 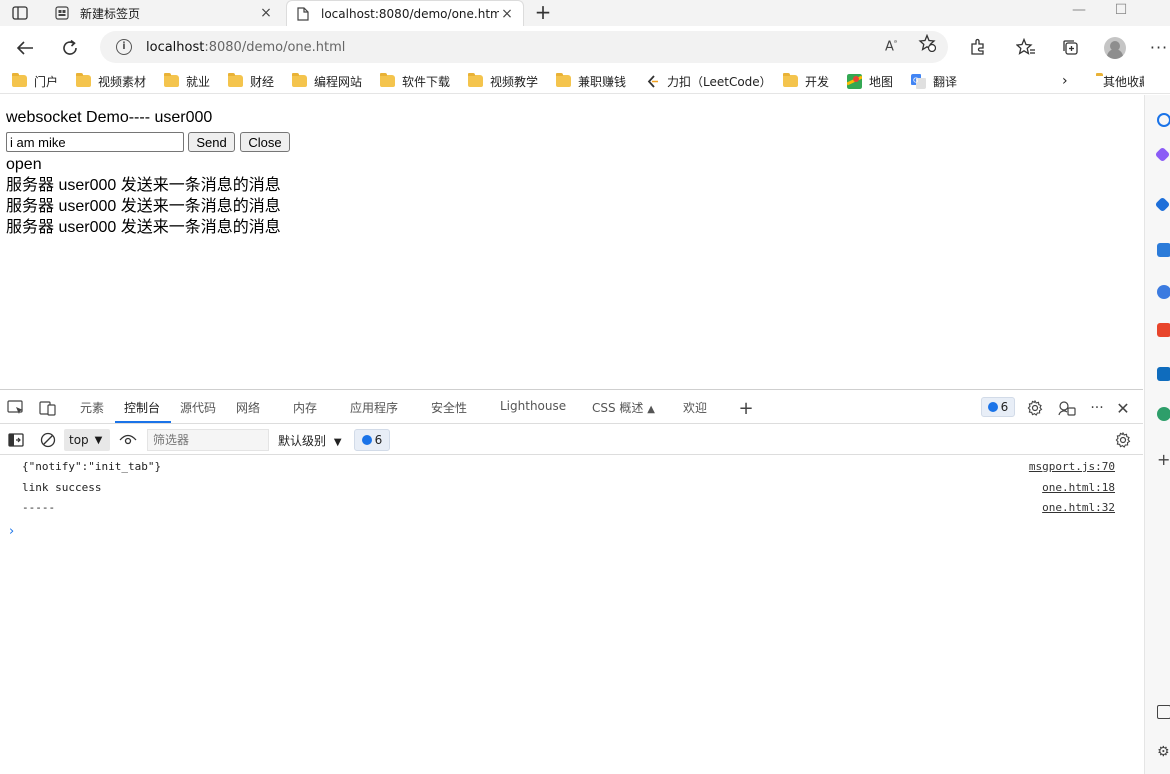 I want to click on profile-avatar, so click(x=1115, y=48).